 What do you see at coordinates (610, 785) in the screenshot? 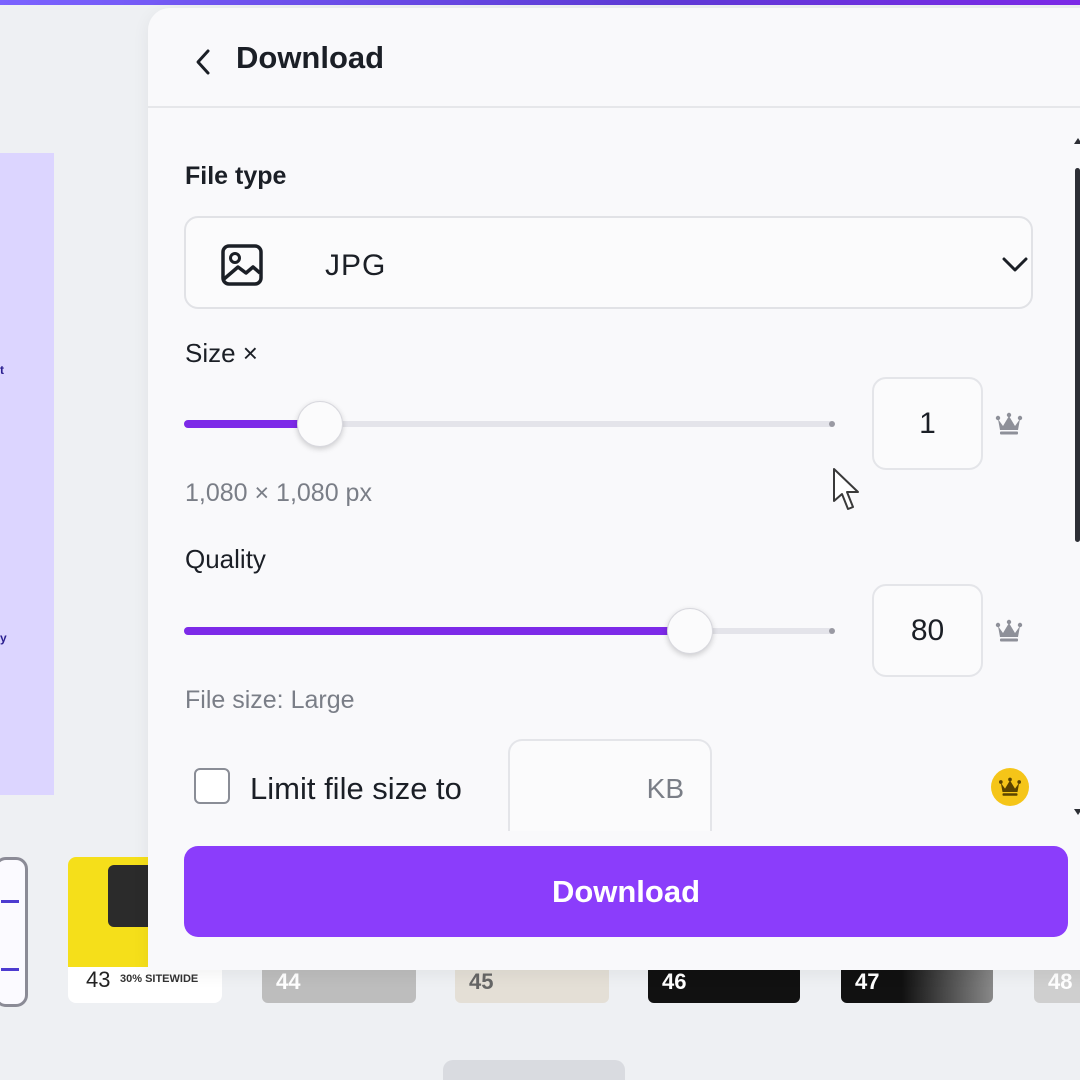
I see `limit-file-size-input: KB` at bounding box center [610, 785].